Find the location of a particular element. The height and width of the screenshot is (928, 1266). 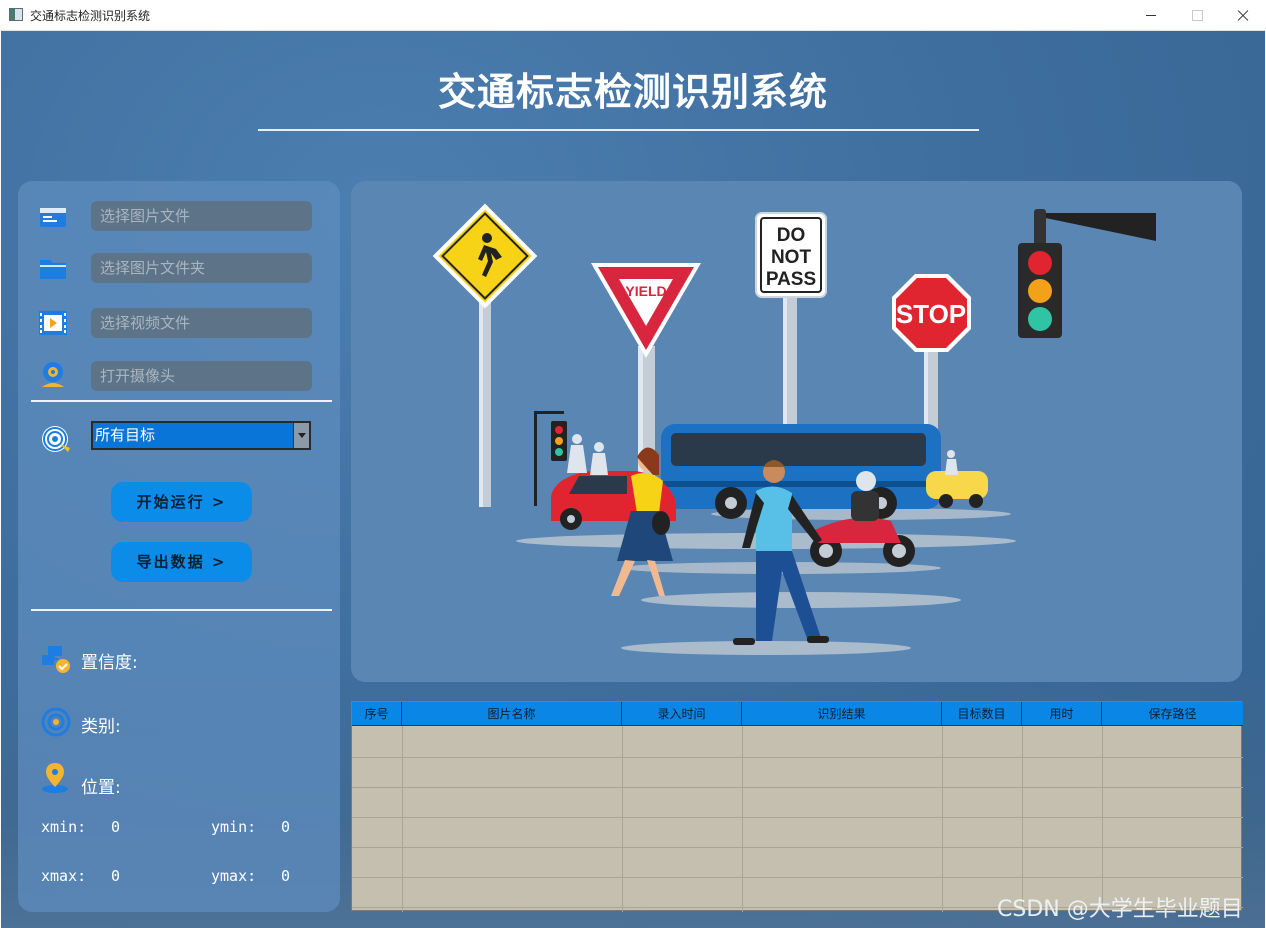

xmax-label: xmax: is located at coordinates (64, 876).